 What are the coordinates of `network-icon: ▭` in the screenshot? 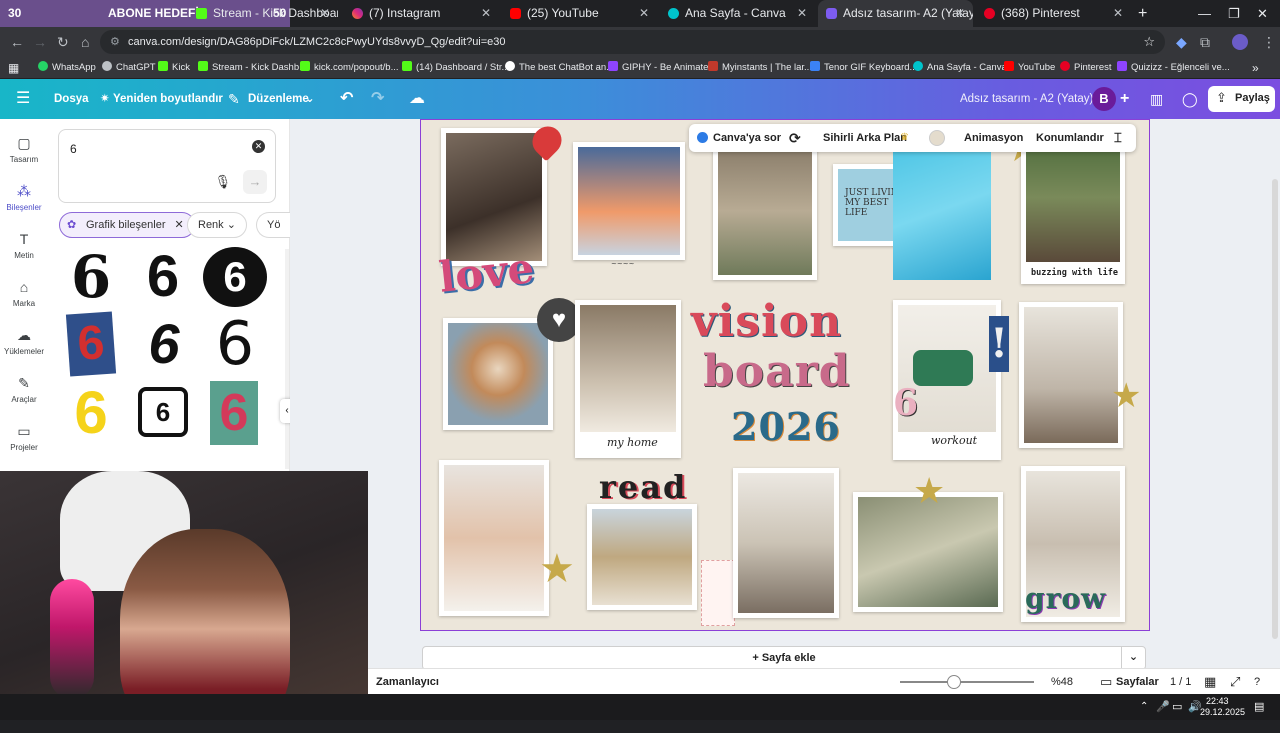 It's located at (1177, 707).